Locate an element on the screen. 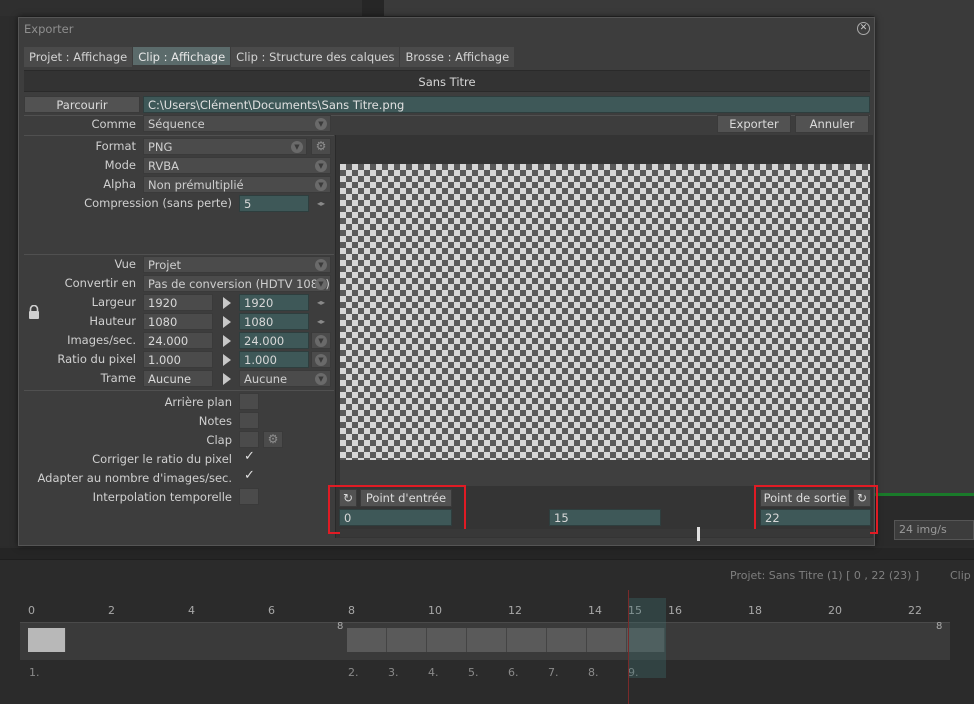 Image resolution: width=974 pixels, height=704 pixels. background-right-panel is located at coordinates (924, 256).